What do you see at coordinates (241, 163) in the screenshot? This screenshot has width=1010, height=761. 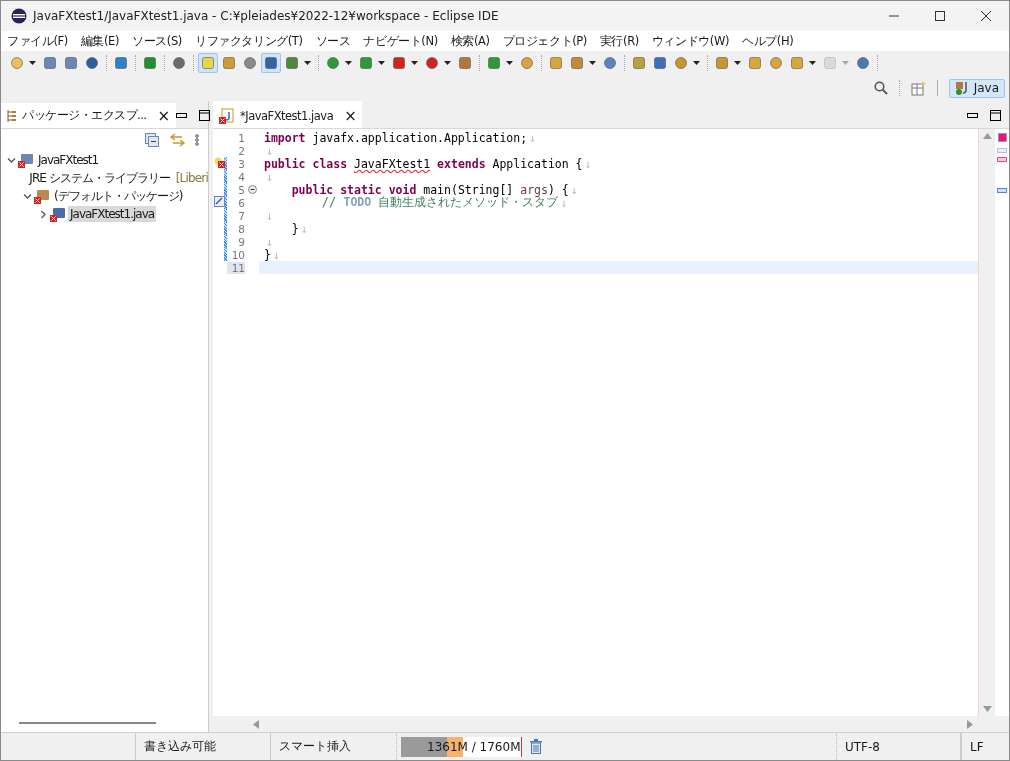 I see `line-number: 3` at bounding box center [241, 163].